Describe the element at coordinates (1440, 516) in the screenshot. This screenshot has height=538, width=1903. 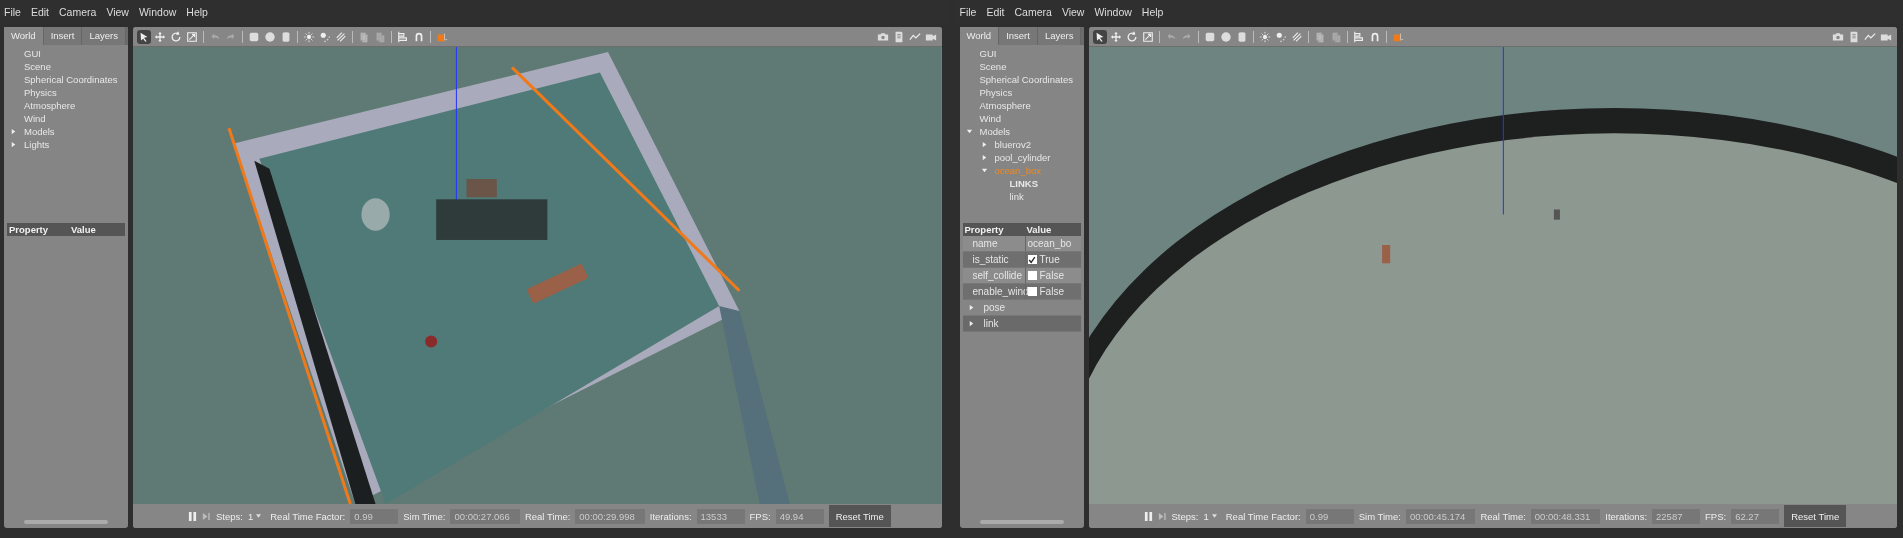
I see `readout-field: 00:00:45.174` at that location.